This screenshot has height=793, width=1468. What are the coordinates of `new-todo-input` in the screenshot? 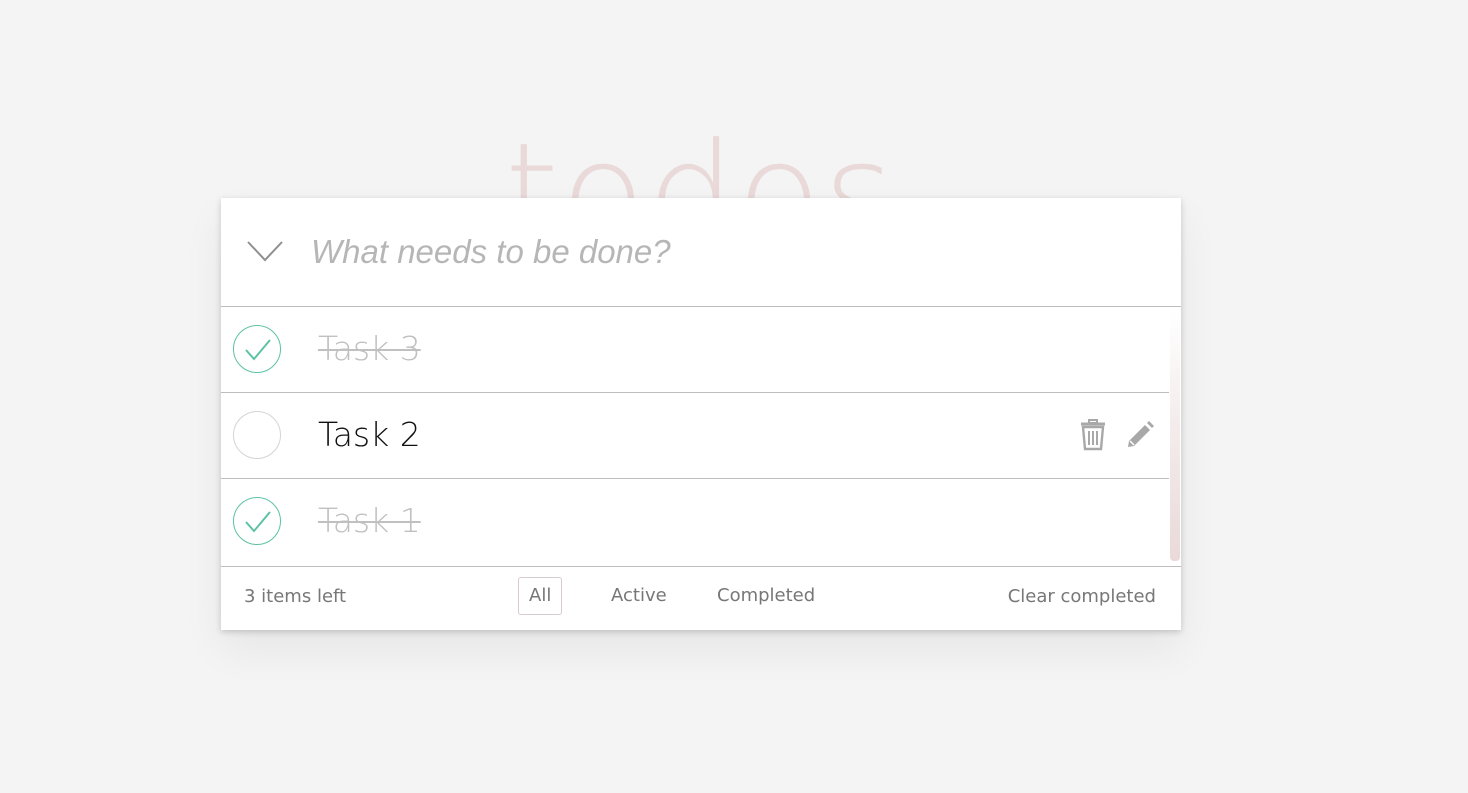 It's located at (731, 252).